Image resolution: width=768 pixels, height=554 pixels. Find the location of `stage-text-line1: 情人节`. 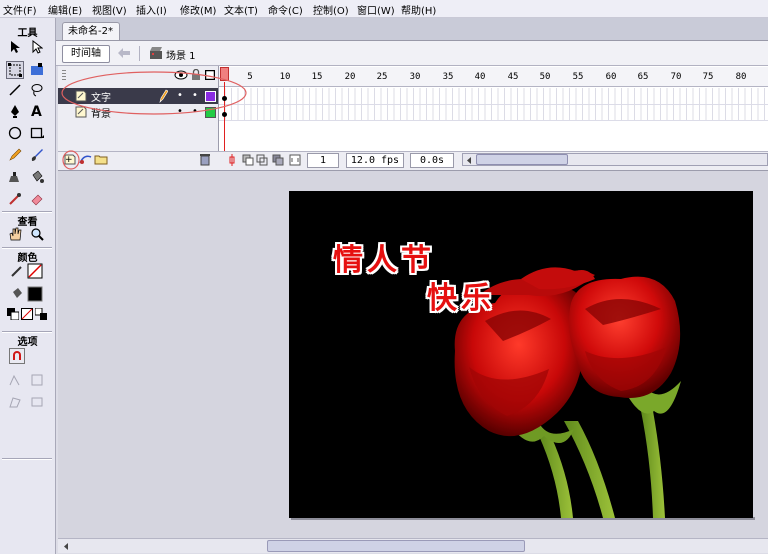

stage-text-line1: 情人节 is located at coordinates (384, 257).